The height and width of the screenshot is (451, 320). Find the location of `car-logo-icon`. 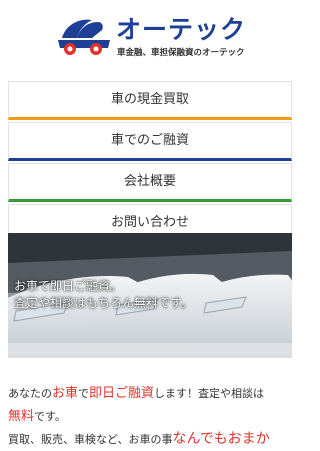

car-logo-icon is located at coordinates (84, 37).